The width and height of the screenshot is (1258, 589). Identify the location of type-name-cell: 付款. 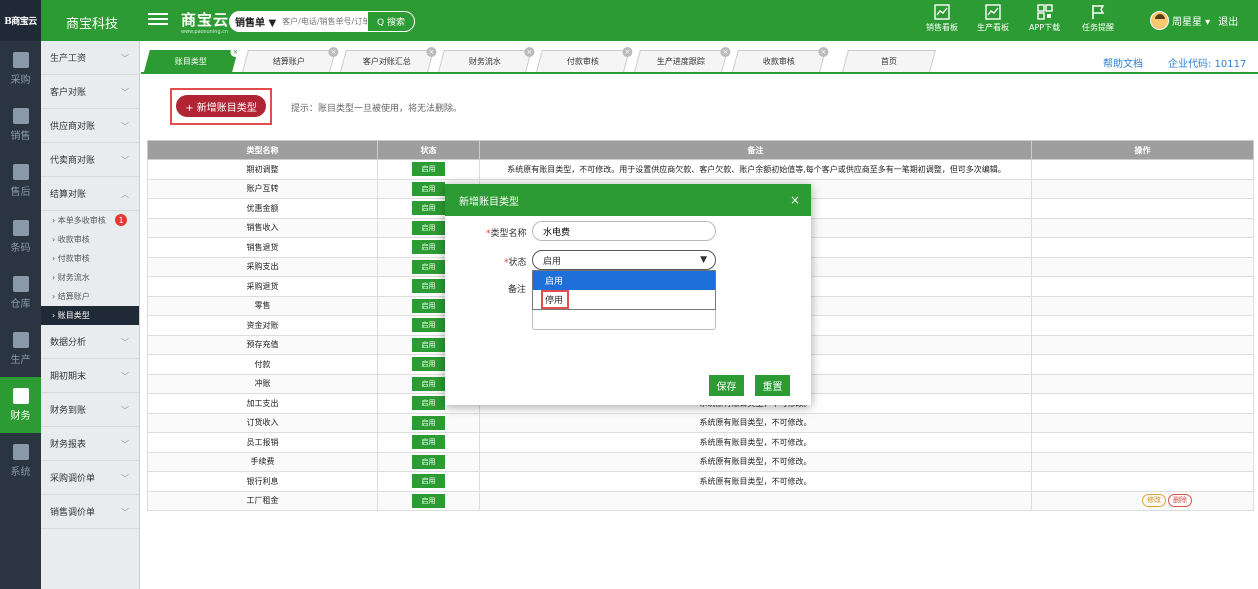
(262, 364).